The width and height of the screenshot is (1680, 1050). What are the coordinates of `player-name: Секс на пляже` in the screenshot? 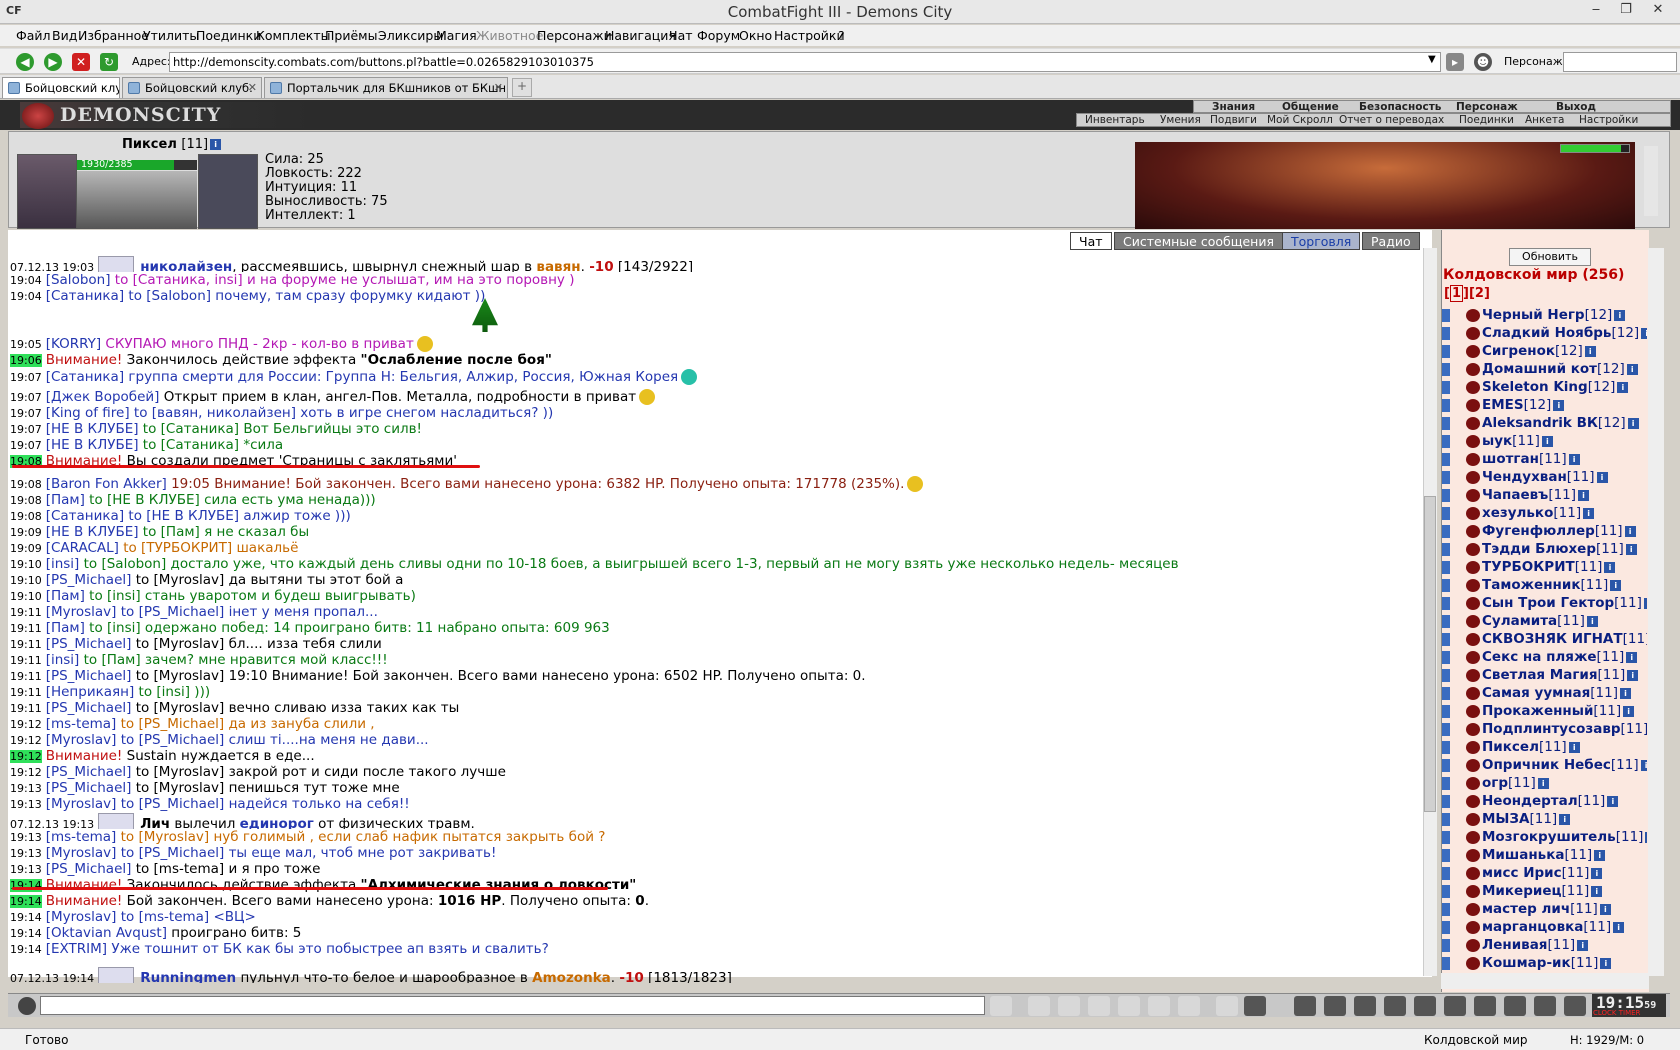 It's located at (1539, 657).